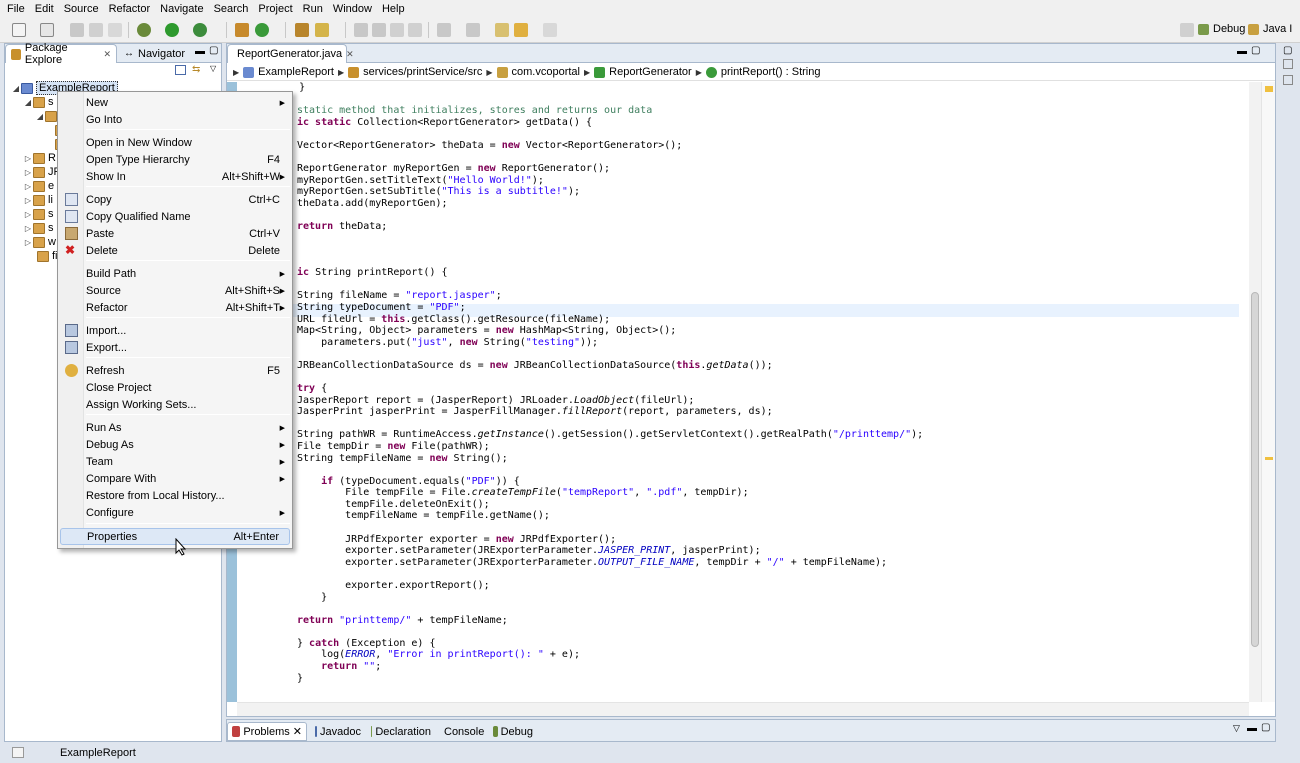 This screenshot has height=763, width=1300. Describe the element at coordinates (267, 731) in the screenshot. I see `tab-problems: Problems ✕` at that location.